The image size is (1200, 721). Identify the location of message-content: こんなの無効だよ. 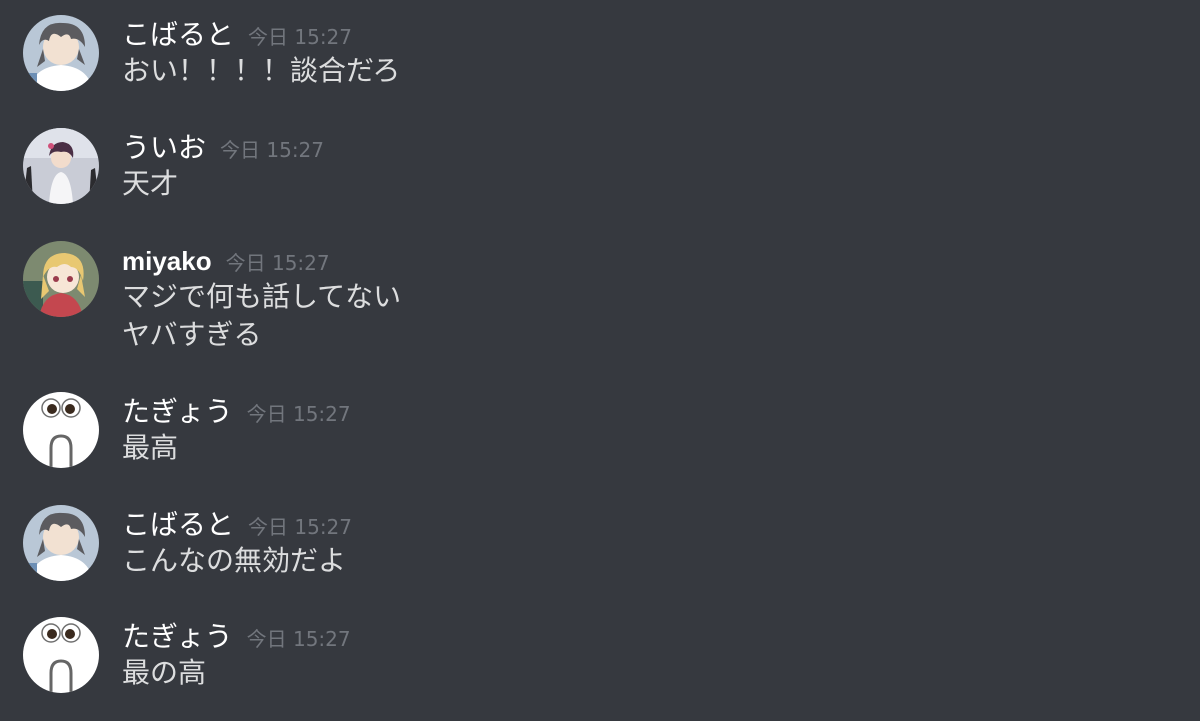
(234, 562).